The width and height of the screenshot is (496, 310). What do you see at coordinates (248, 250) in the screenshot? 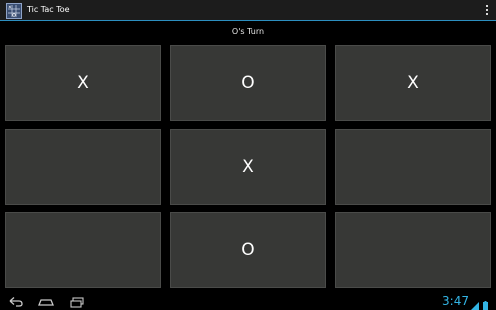
I see `board-cell-r3-c2: O` at bounding box center [248, 250].